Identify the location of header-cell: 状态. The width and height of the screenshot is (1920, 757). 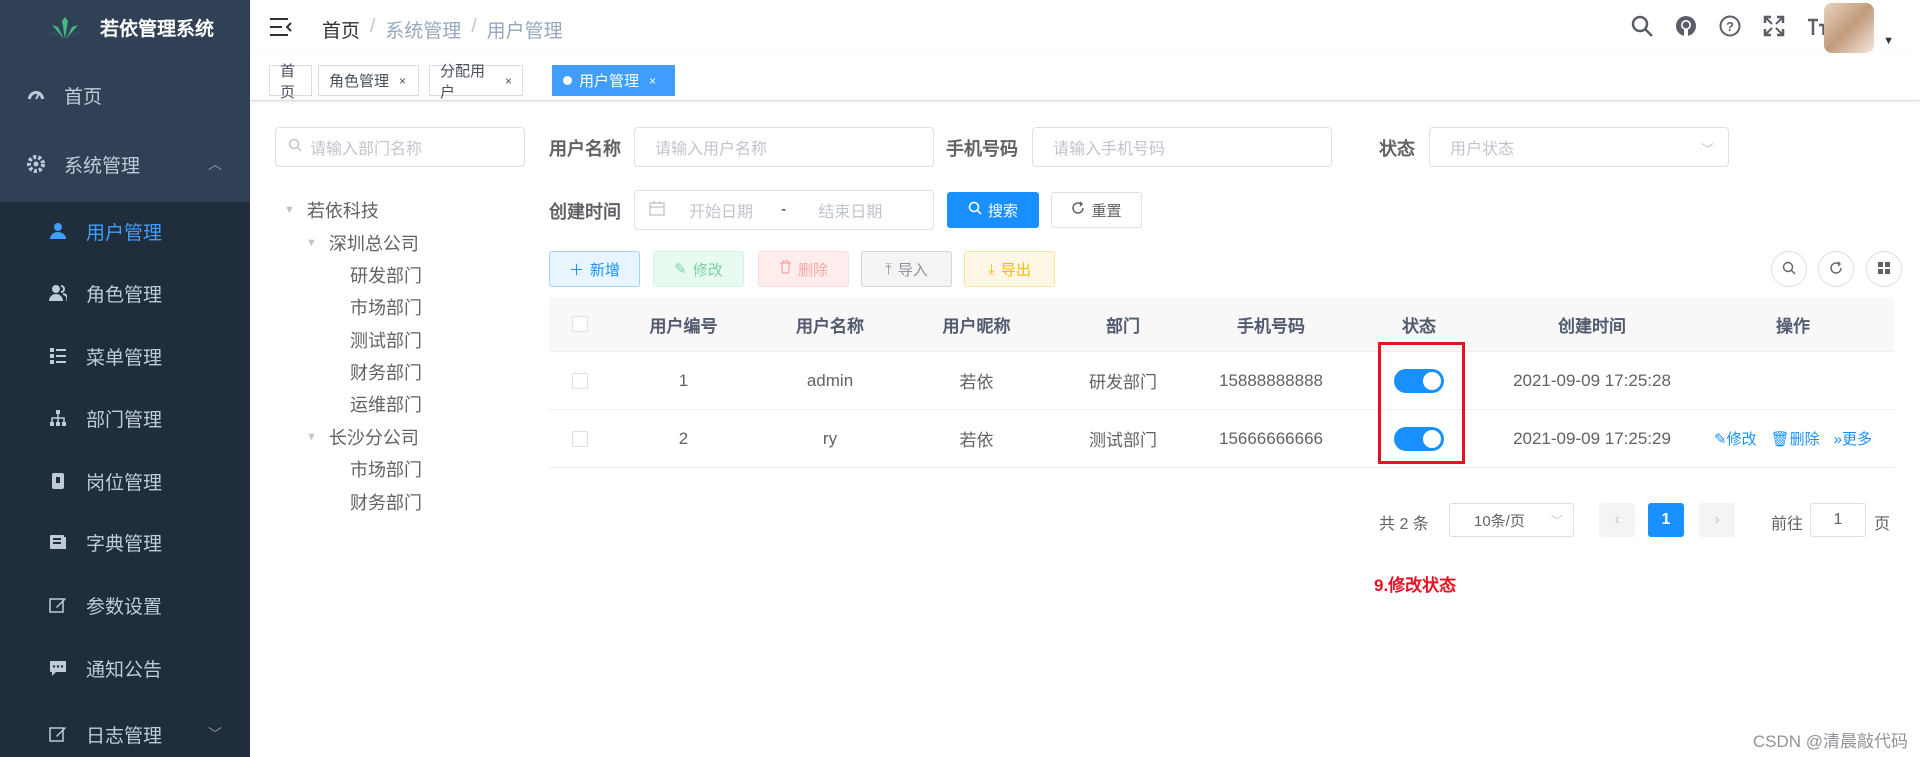
(1419, 324).